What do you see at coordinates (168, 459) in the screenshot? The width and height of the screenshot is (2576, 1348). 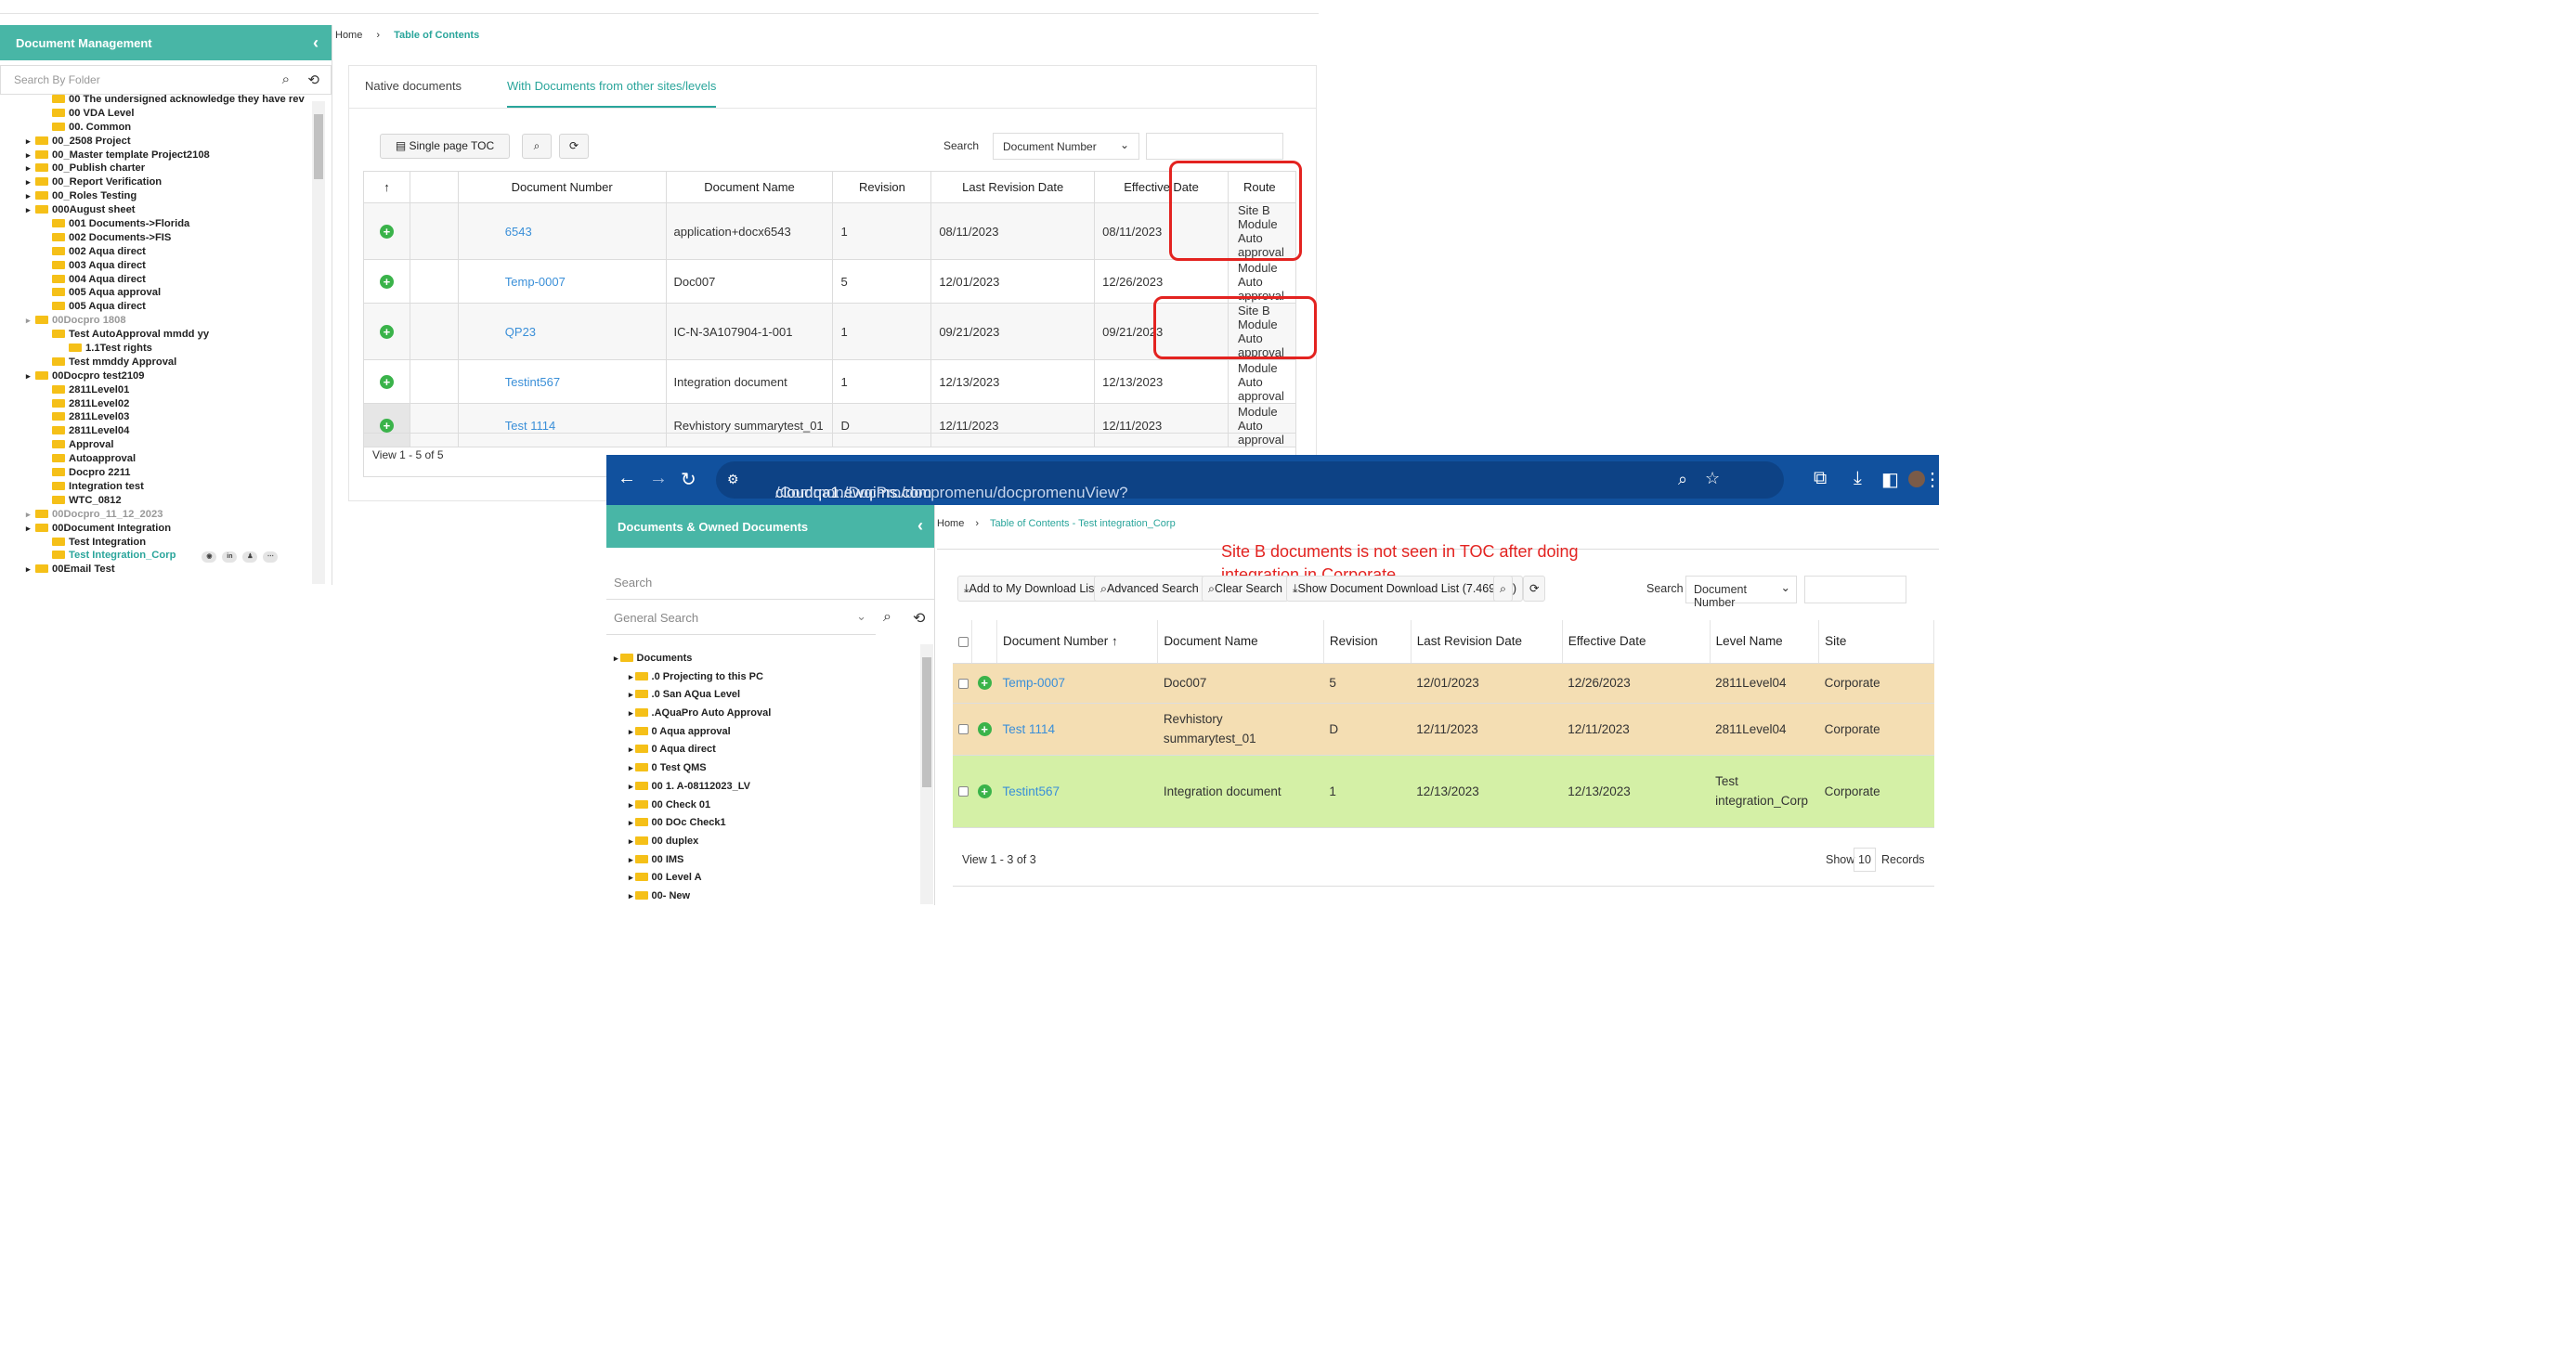 I see `tree-item: Autoapproval` at bounding box center [168, 459].